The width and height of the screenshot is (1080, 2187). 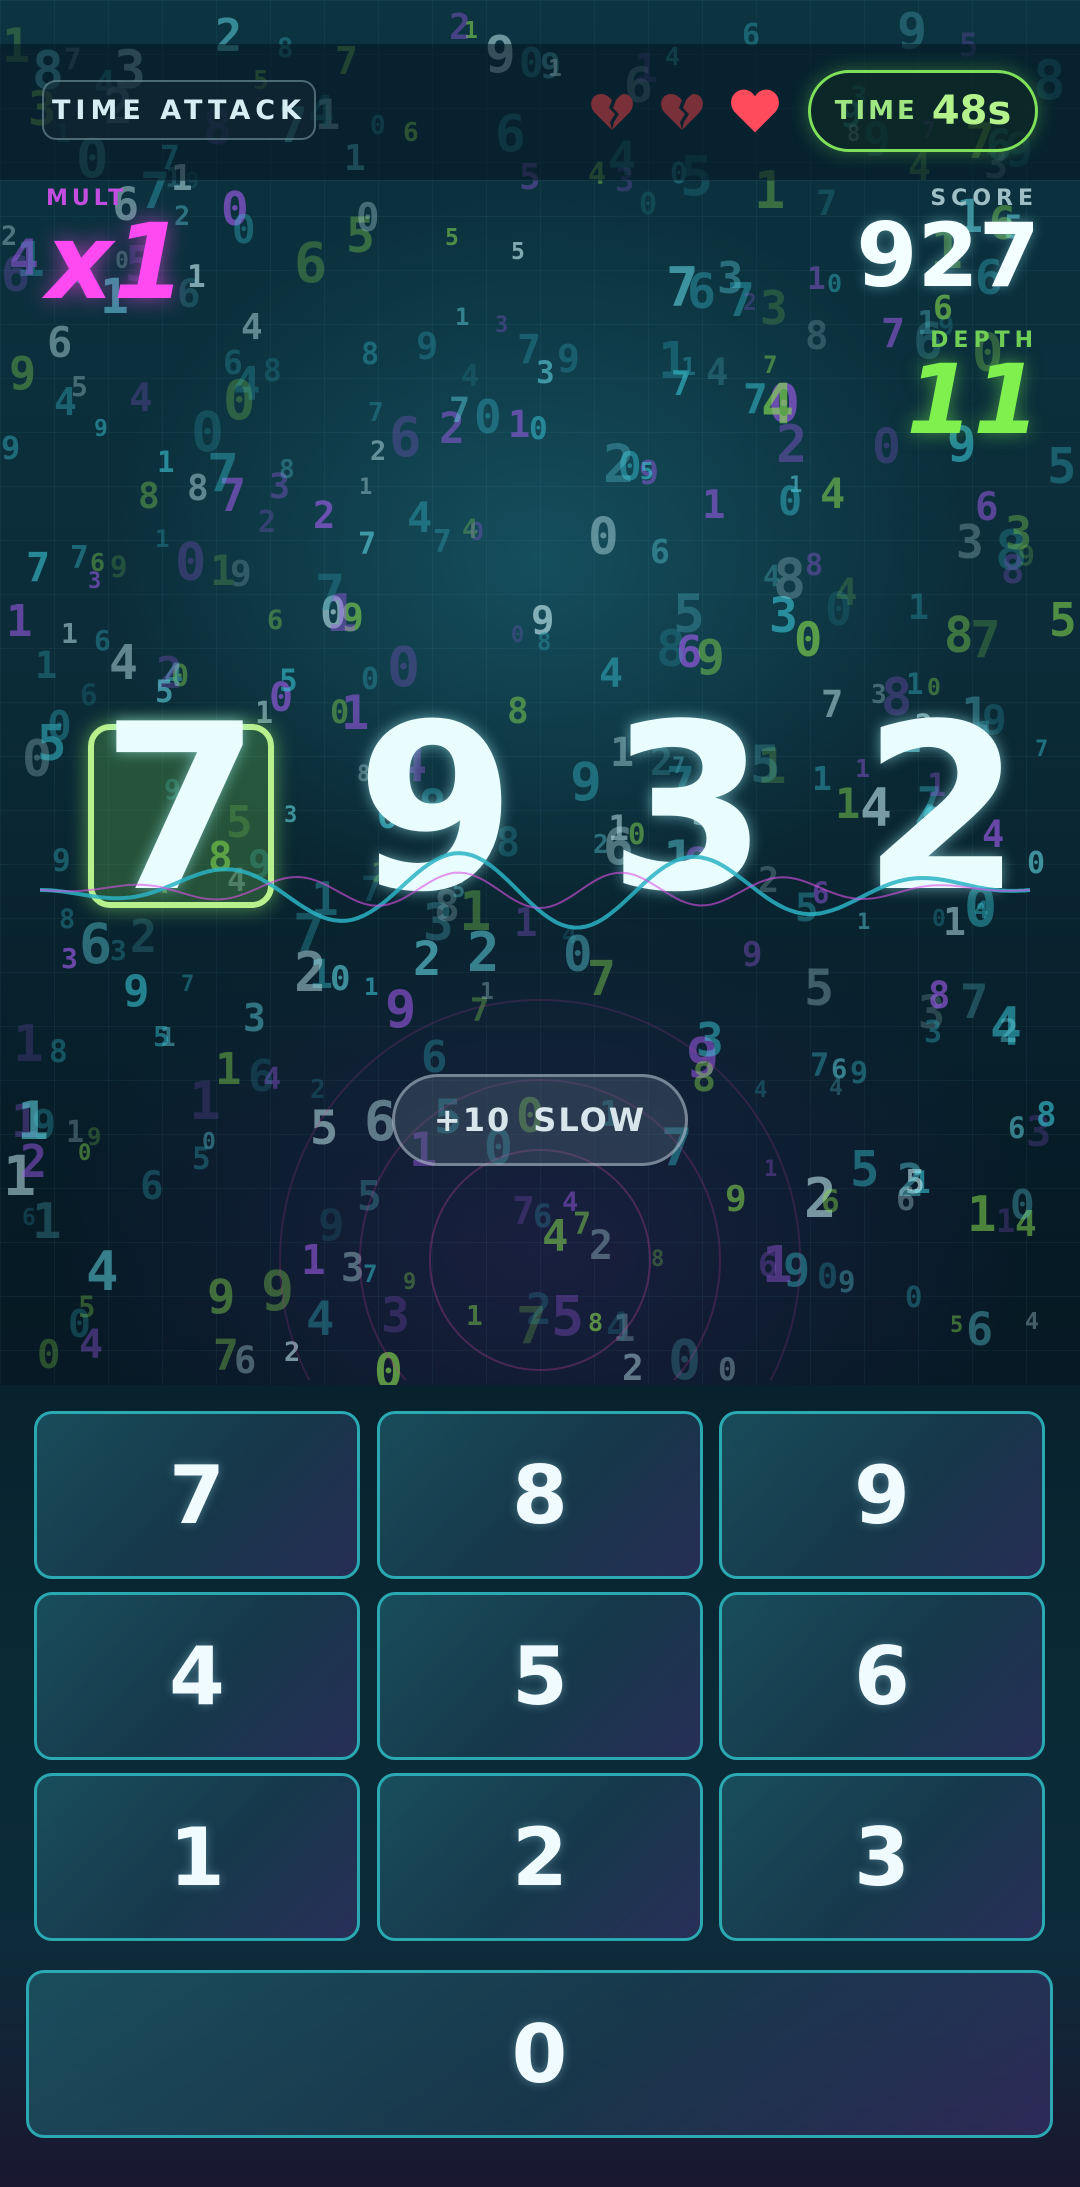 I want to click on key-3: 3, so click(x=882, y=1857).